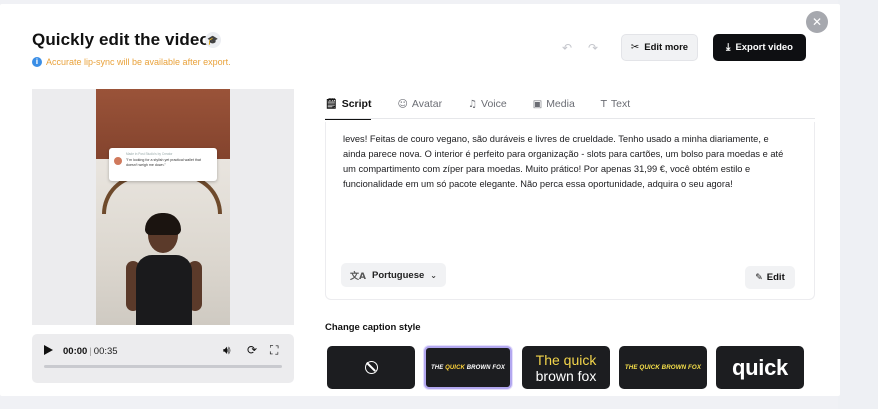 The width and height of the screenshot is (878, 409). I want to click on fullscreen-icon: ⛶, so click(274, 350).